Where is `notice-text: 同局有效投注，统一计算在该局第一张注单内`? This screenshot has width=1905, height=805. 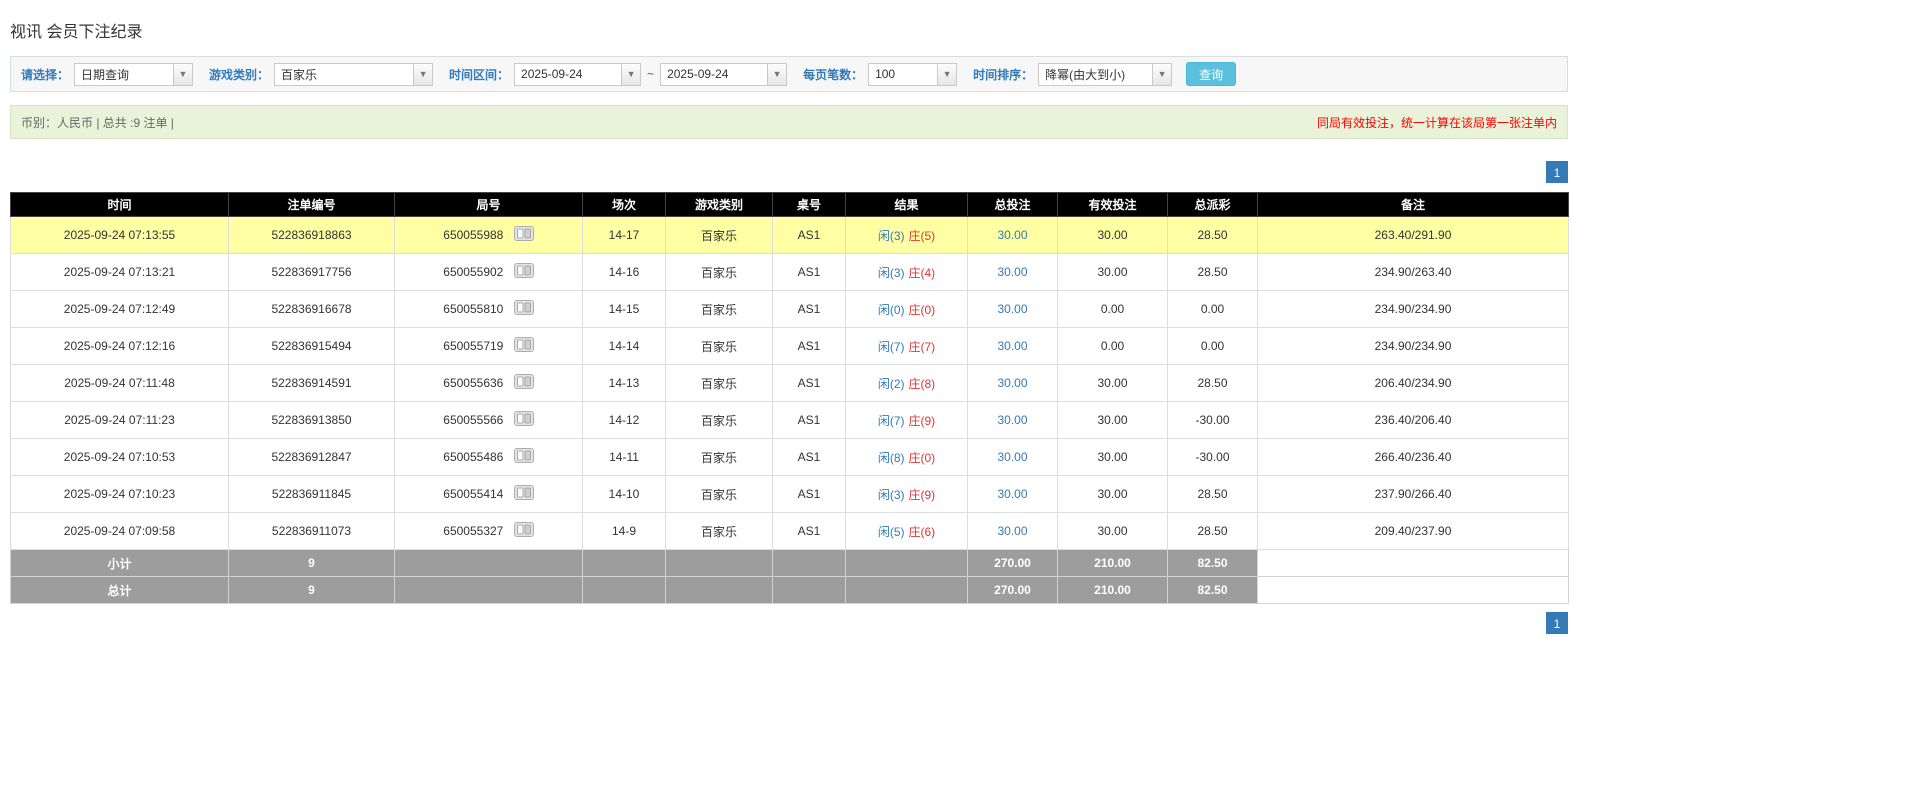
notice-text: 同局有效投注，统一计算在该局第一张注单内 is located at coordinates (1436, 122).